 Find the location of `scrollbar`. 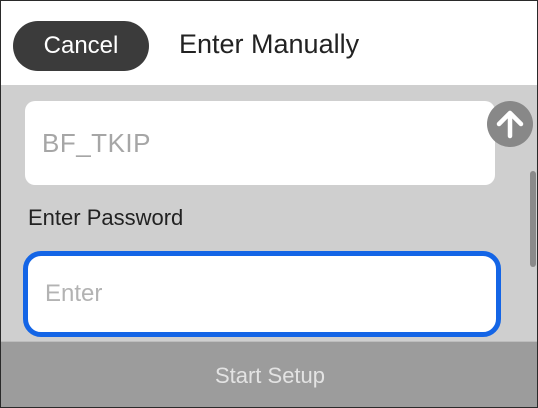

scrollbar is located at coordinates (533, 221).